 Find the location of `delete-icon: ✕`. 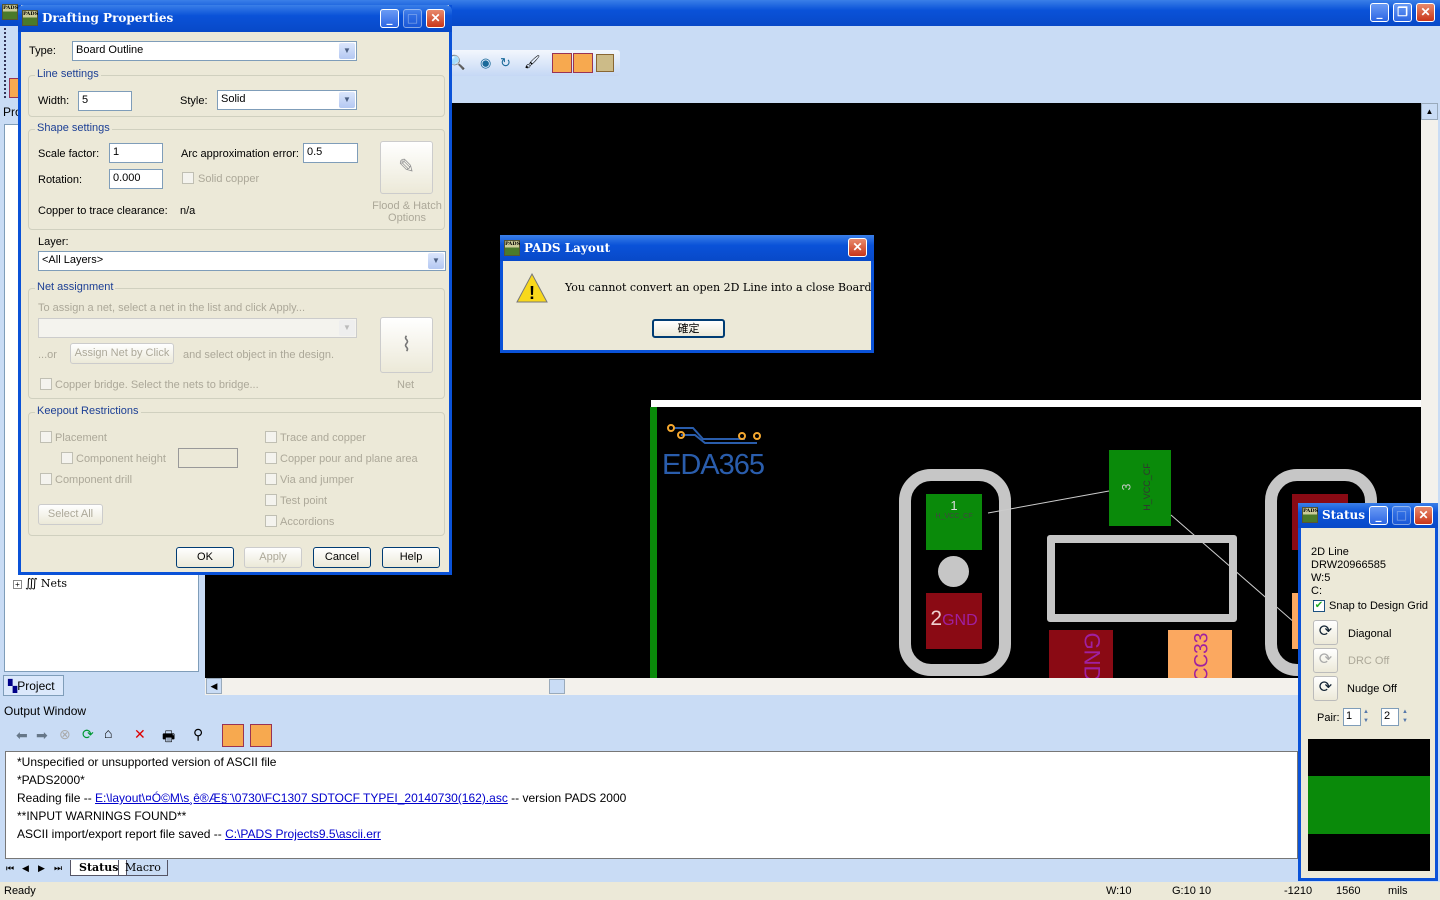

delete-icon: ✕ is located at coordinates (140, 734).